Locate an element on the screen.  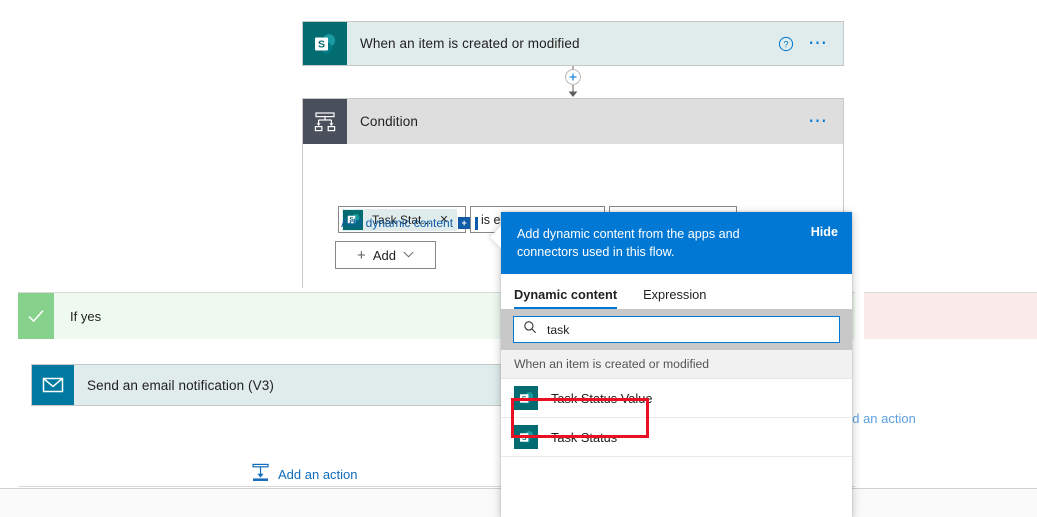
plus-icon: + is located at coordinates (361, 255).